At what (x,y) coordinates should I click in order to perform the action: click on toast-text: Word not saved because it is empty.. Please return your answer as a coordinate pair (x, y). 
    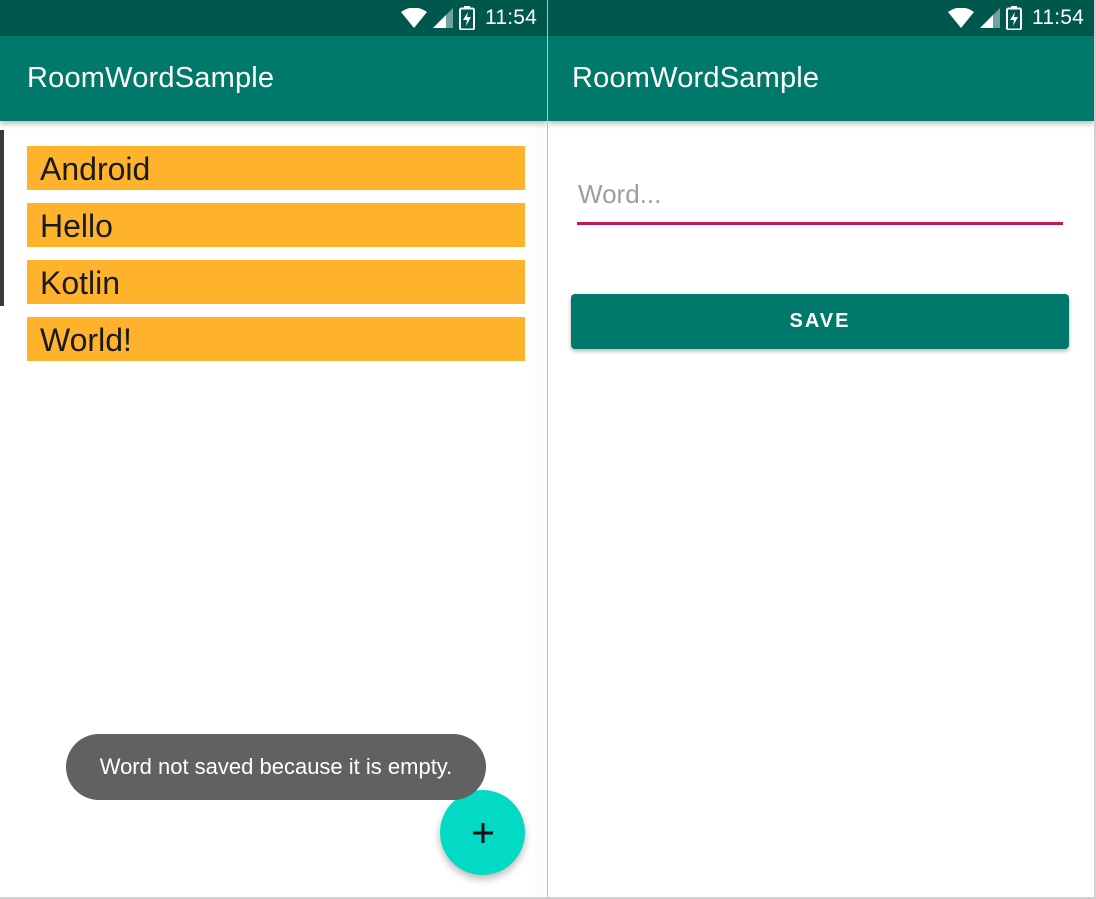
    Looking at the image, I should click on (276, 766).